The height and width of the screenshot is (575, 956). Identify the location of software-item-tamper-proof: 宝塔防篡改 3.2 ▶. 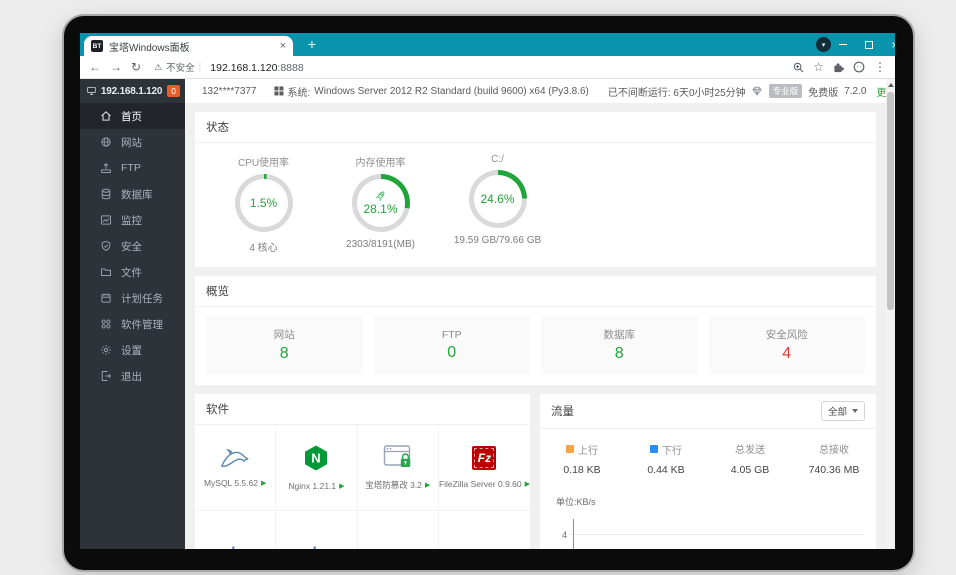
(398, 468).